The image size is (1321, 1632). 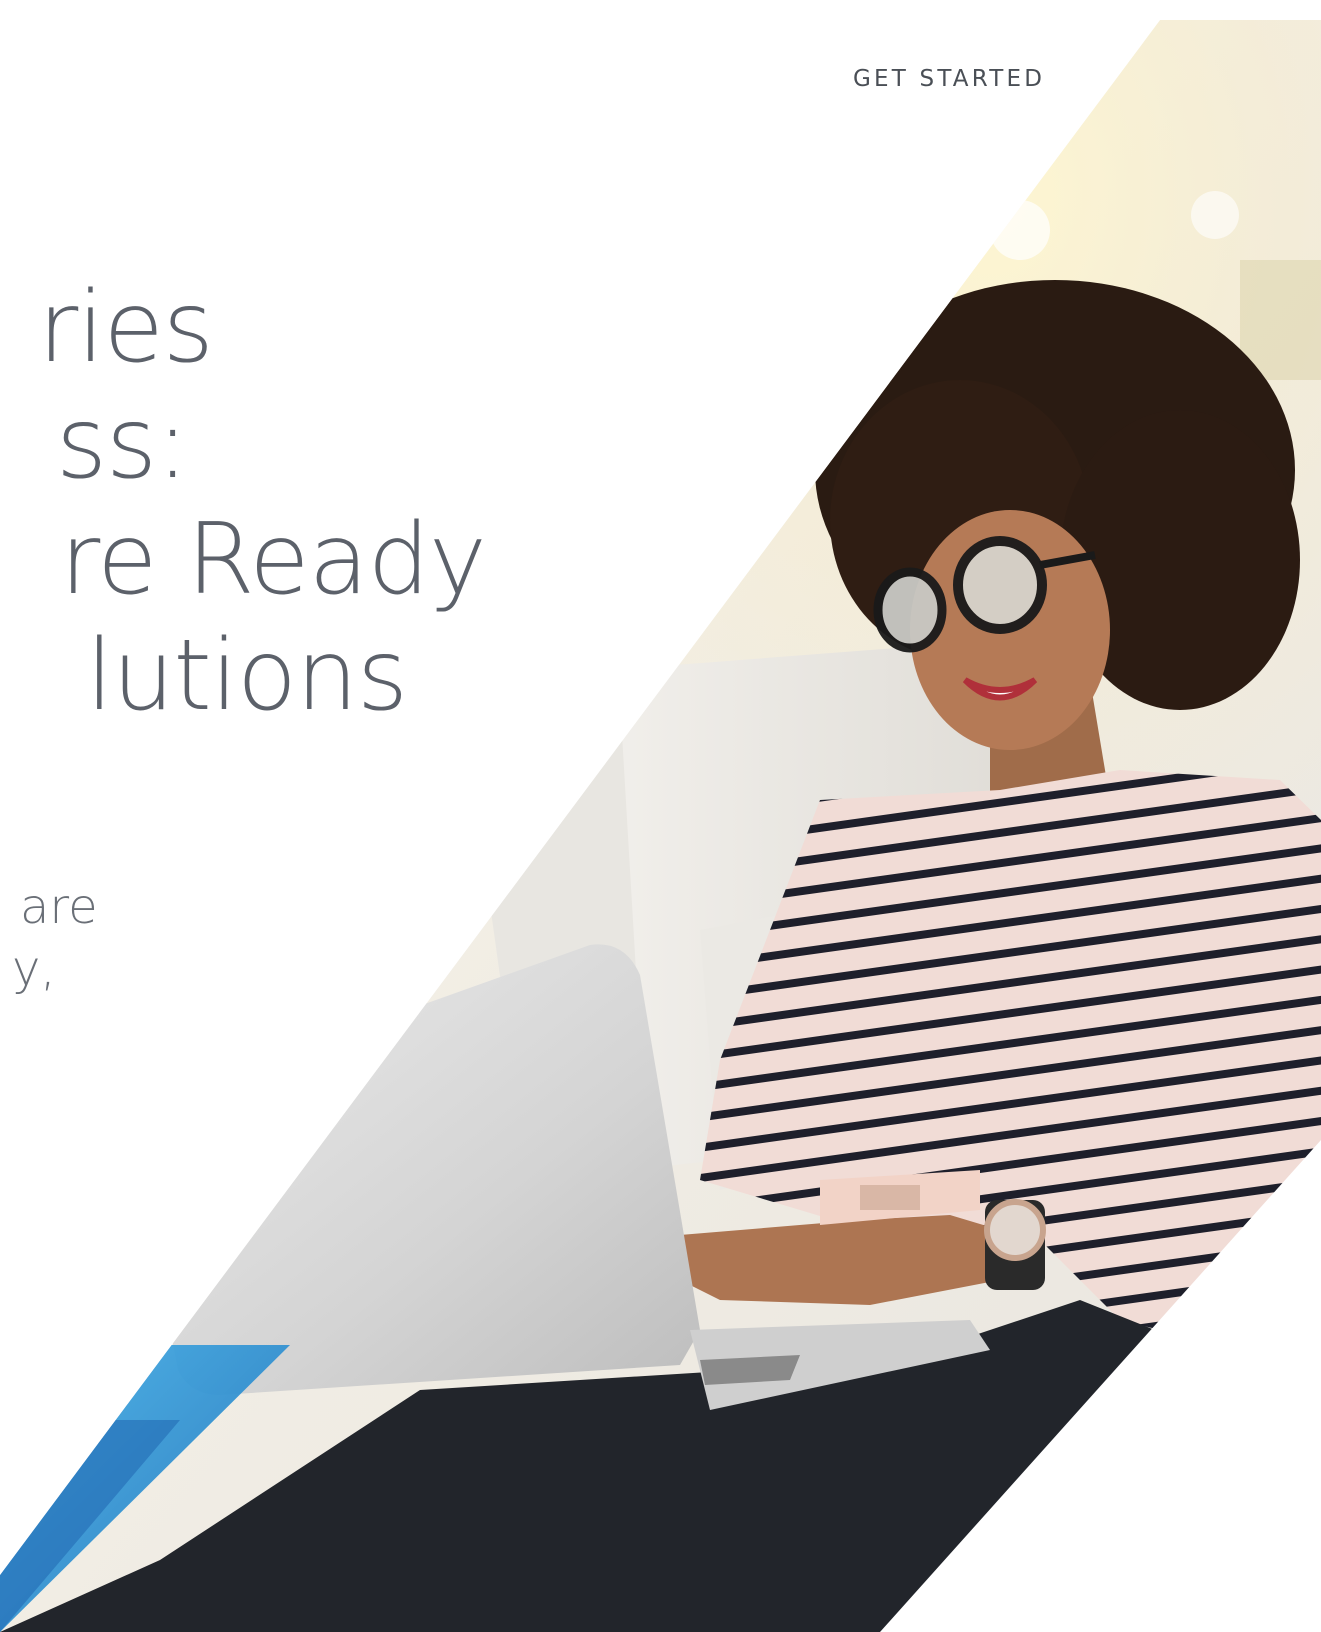 I want to click on hero-title: ries ss: re Ready lutions, so click(x=243, y=502).